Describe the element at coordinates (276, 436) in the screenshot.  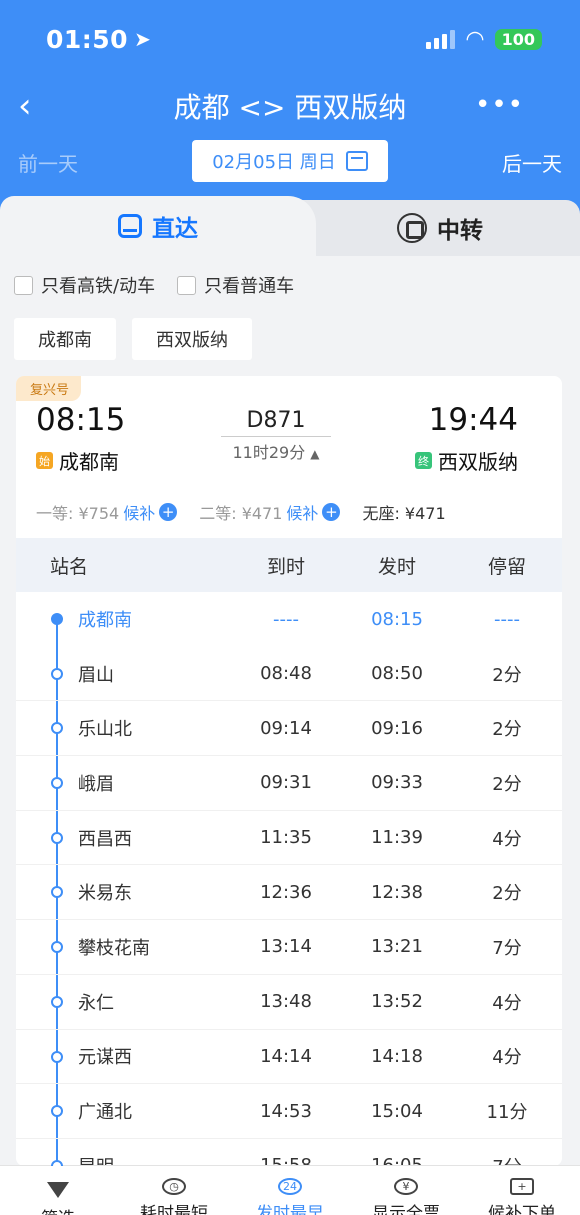
I see `divider` at that location.